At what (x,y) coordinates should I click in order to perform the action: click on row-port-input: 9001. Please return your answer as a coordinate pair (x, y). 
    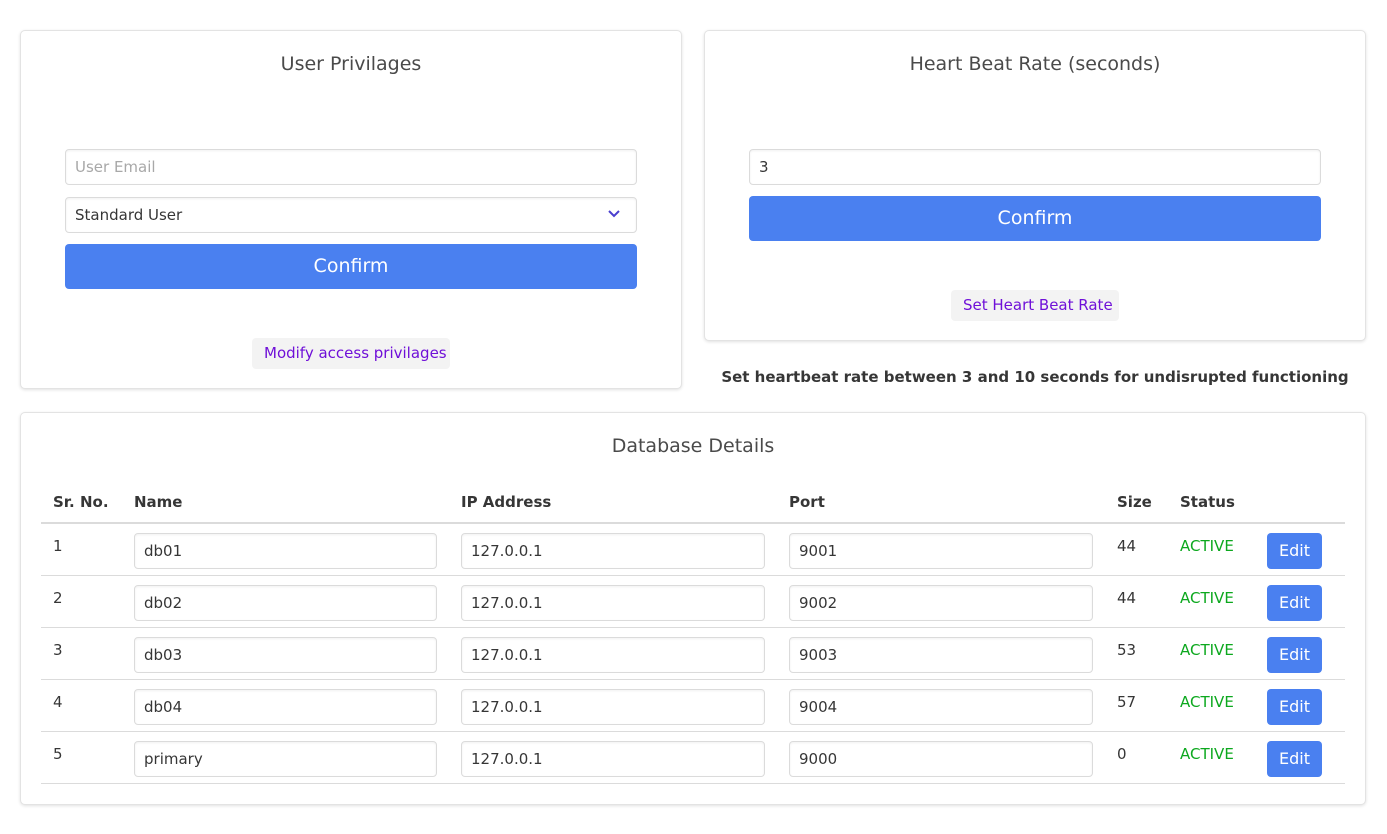
    Looking at the image, I should click on (941, 551).